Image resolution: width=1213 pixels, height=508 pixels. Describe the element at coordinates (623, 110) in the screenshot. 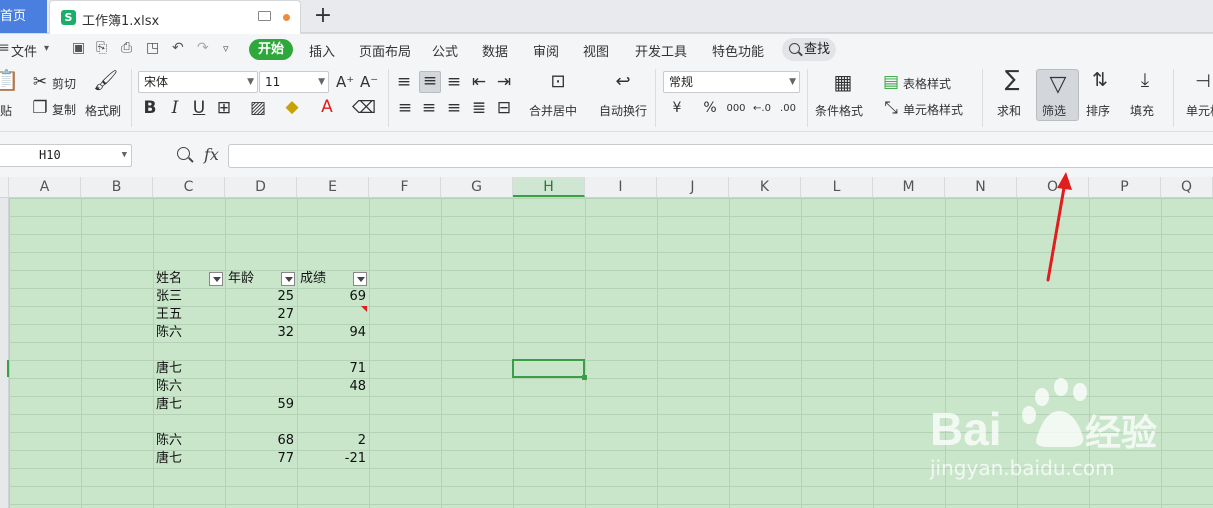

I see `wrap-text-button: 自动换行` at that location.